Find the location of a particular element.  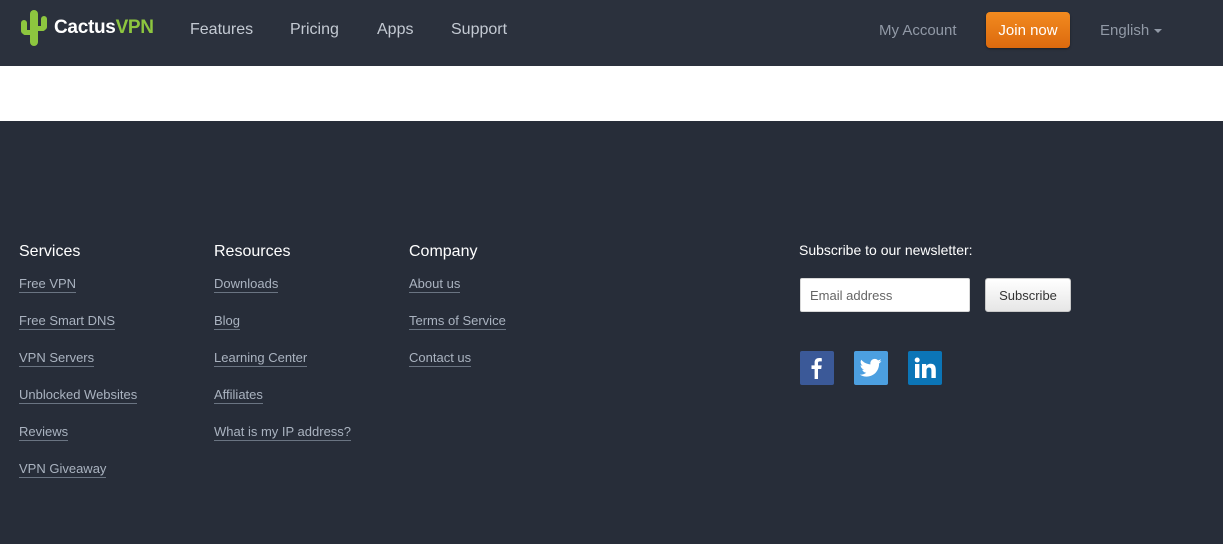

chevron-down-icon is located at coordinates (1158, 31).